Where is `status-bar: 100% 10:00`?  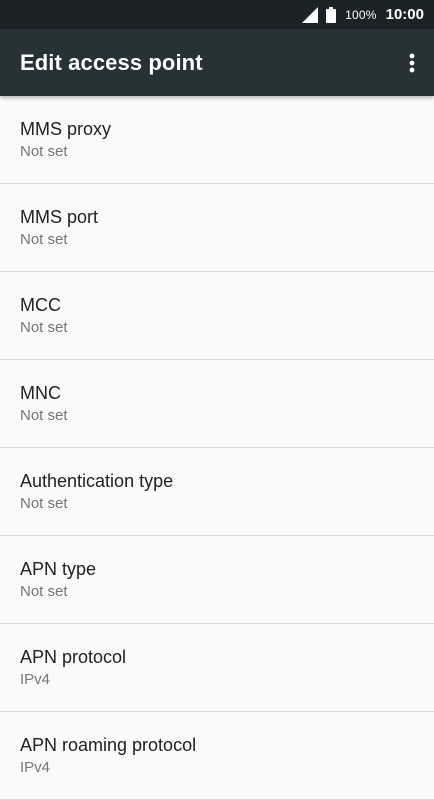 status-bar: 100% 10:00 is located at coordinates (217, 14).